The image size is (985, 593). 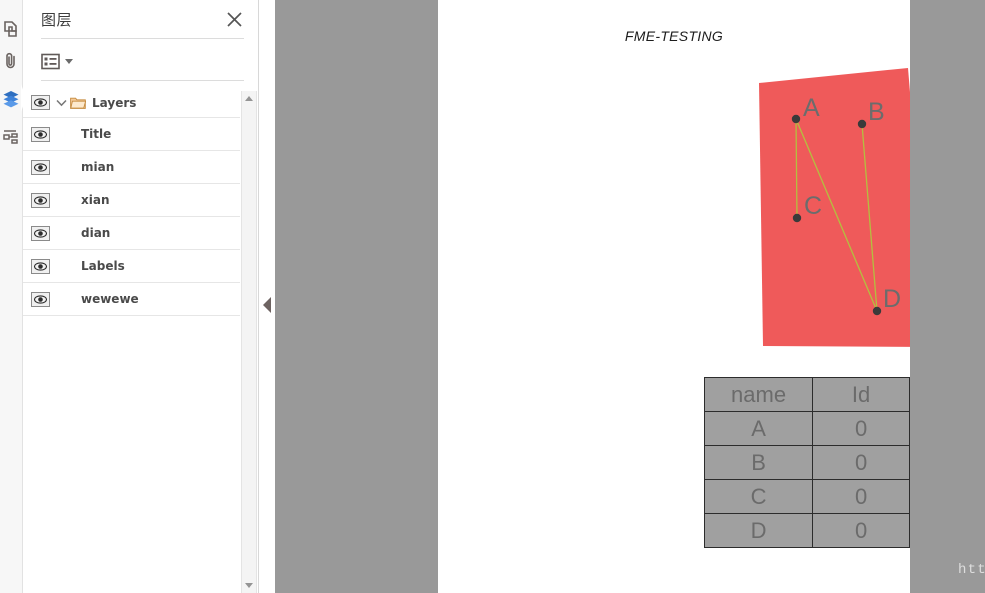 I want to click on map-graphic: A B C D, so click(x=834, y=207).